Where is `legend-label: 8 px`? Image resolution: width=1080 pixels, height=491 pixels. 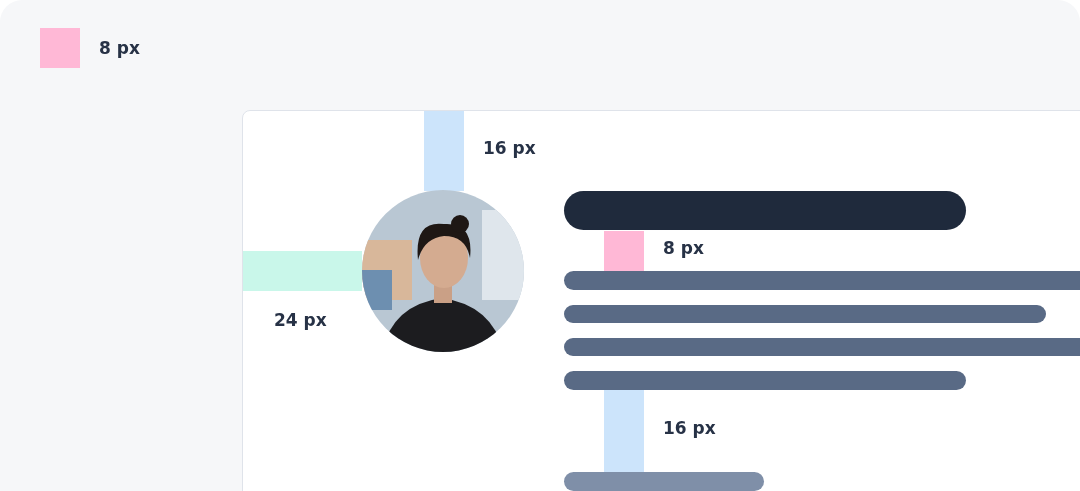
legend-label: 8 px is located at coordinates (119, 48).